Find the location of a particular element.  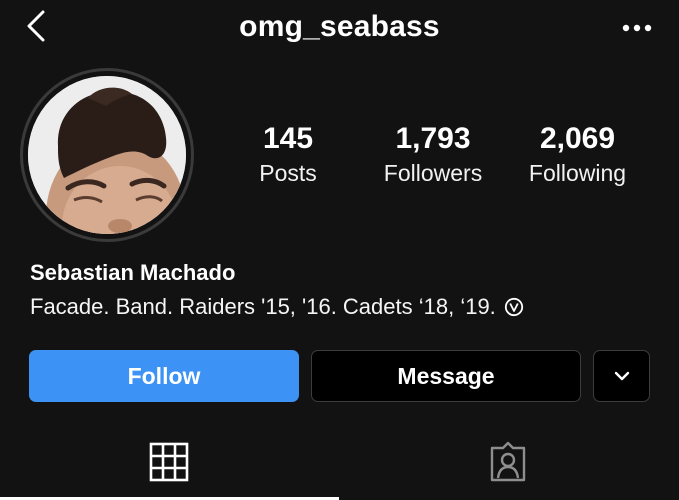

stat-following: 2,069 Following is located at coordinates (577, 154).